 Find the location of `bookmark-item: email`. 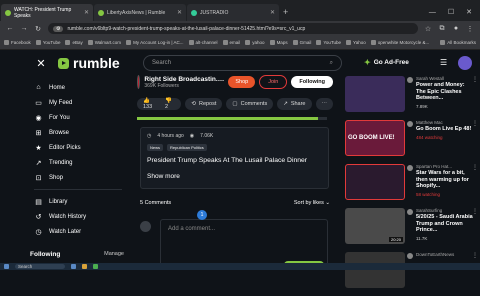

bookmark-item: email is located at coordinates (231, 42).